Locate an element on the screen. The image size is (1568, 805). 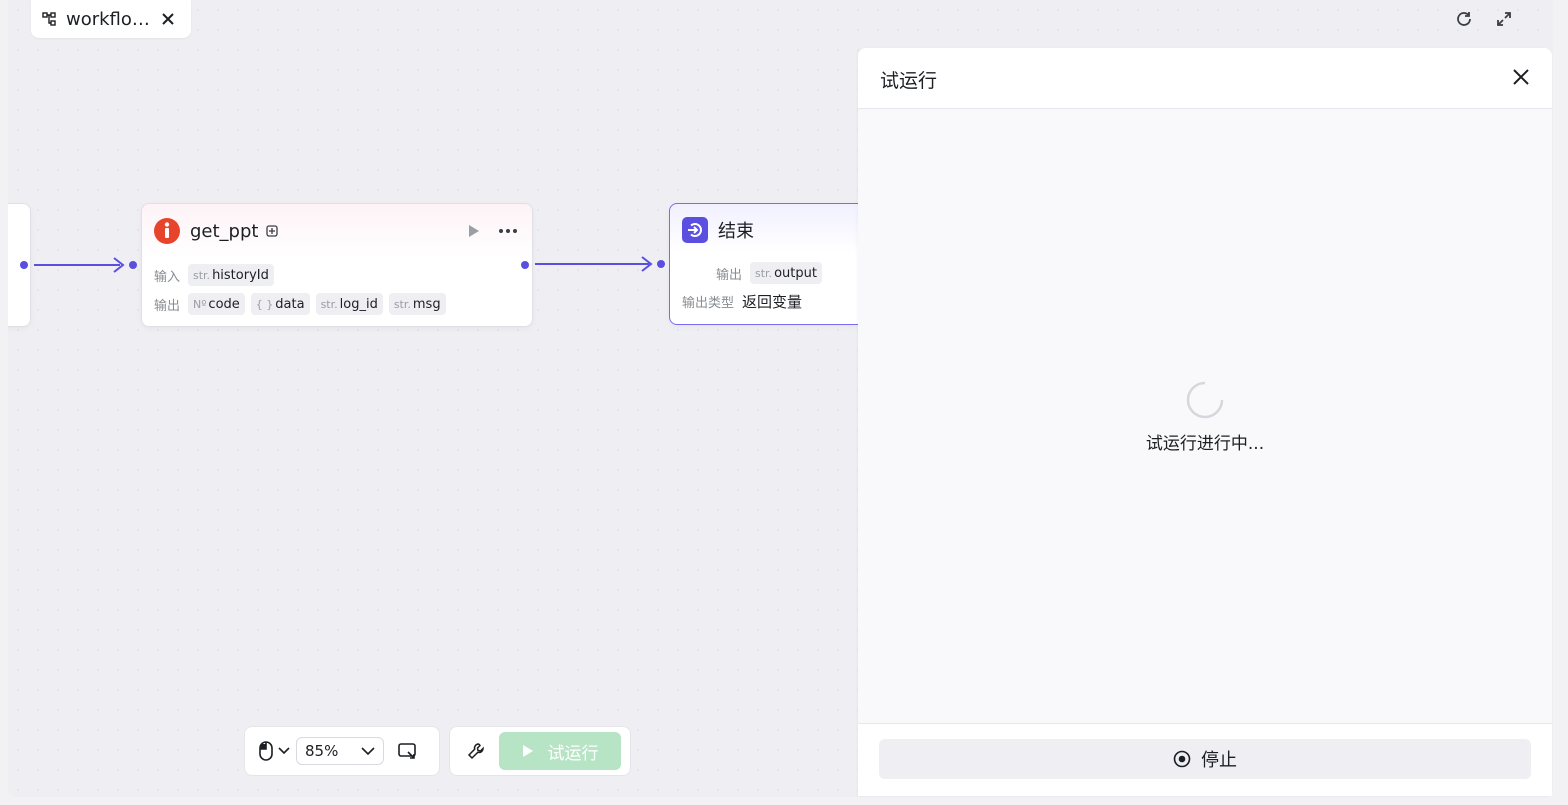
trial-run-label: 试运行 is located at coordinates (573, 753).